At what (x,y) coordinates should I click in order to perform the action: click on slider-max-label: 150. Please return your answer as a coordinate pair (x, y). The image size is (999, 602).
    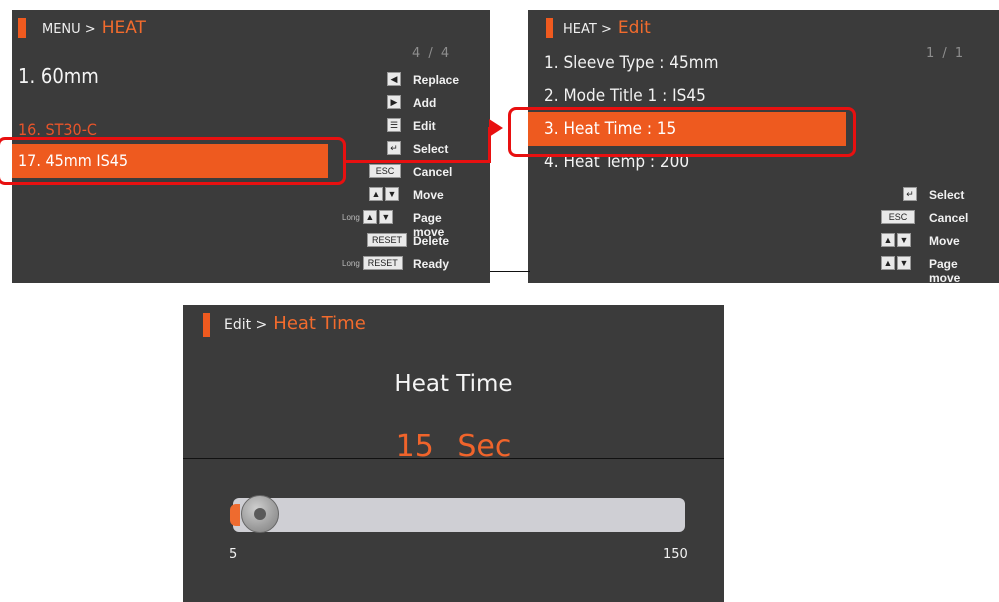
    Looking at the image, I should click on (675, 554).